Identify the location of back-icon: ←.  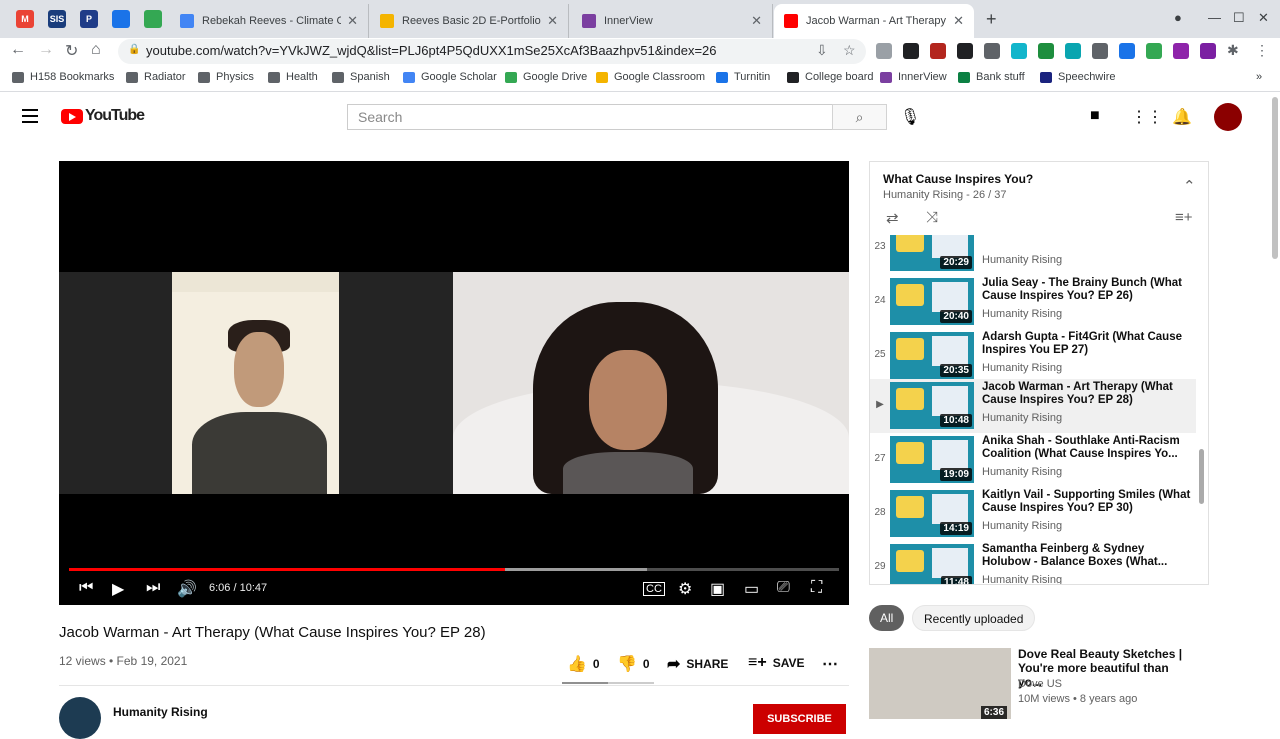
(18, 50).